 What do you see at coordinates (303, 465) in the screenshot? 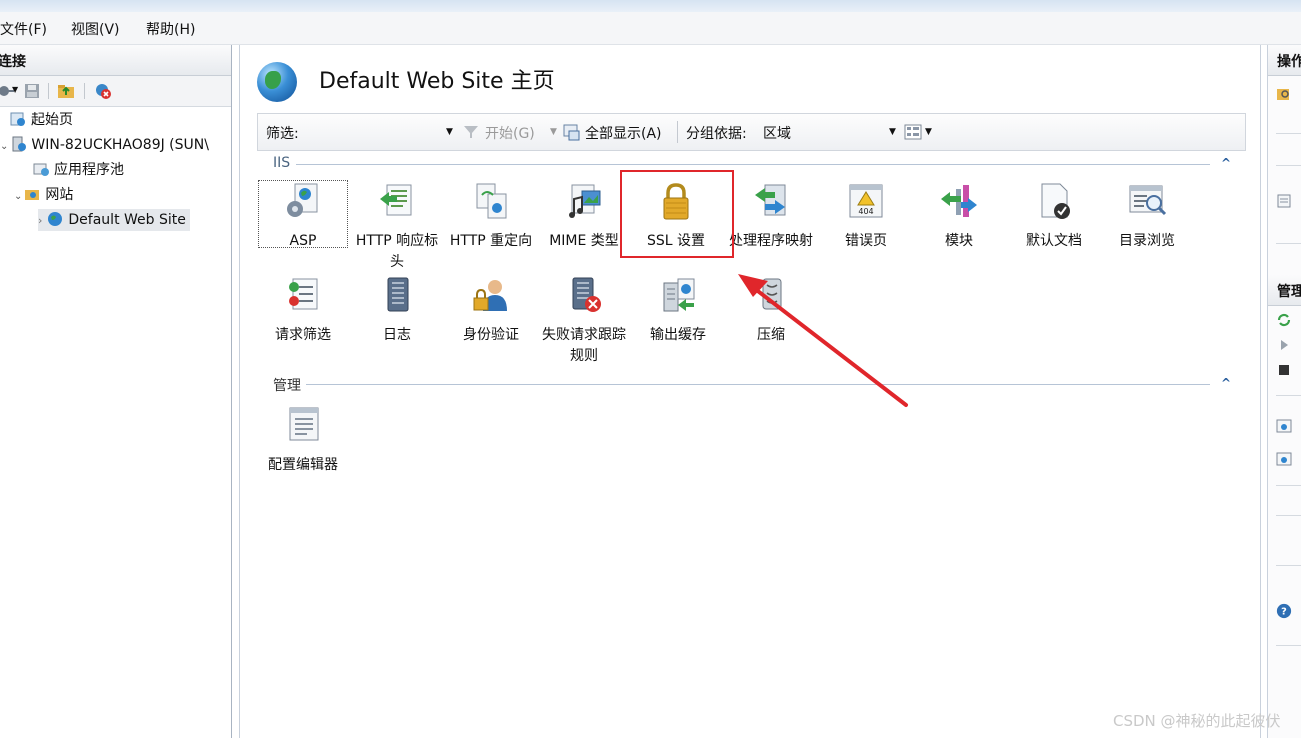
I see `feature-label-configuration-editor: 配置编辑器` at bounding box center [303, 465].